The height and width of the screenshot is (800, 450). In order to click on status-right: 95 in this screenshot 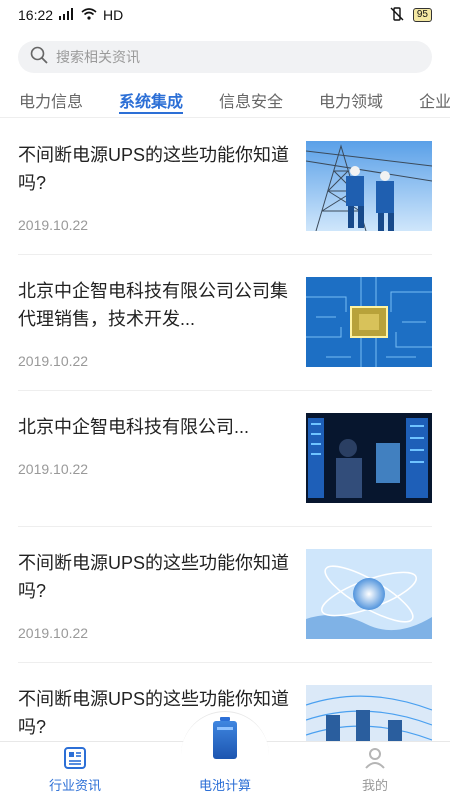, I will do `click(410, 15)`.